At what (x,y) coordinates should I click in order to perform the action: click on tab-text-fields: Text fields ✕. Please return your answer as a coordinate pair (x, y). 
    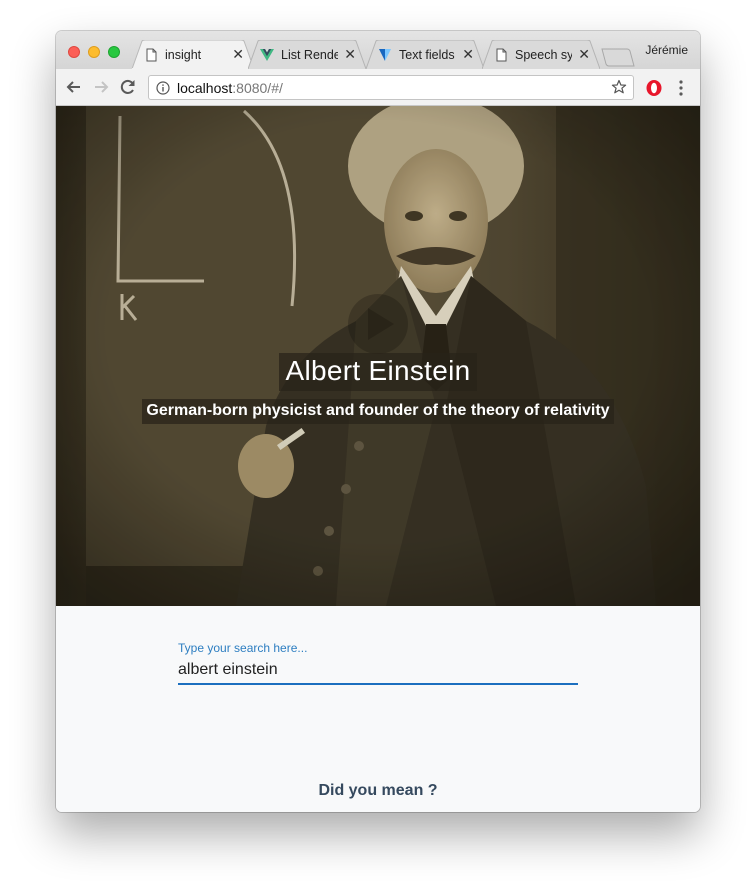
    Looking at the image, I should click on (425, 54).